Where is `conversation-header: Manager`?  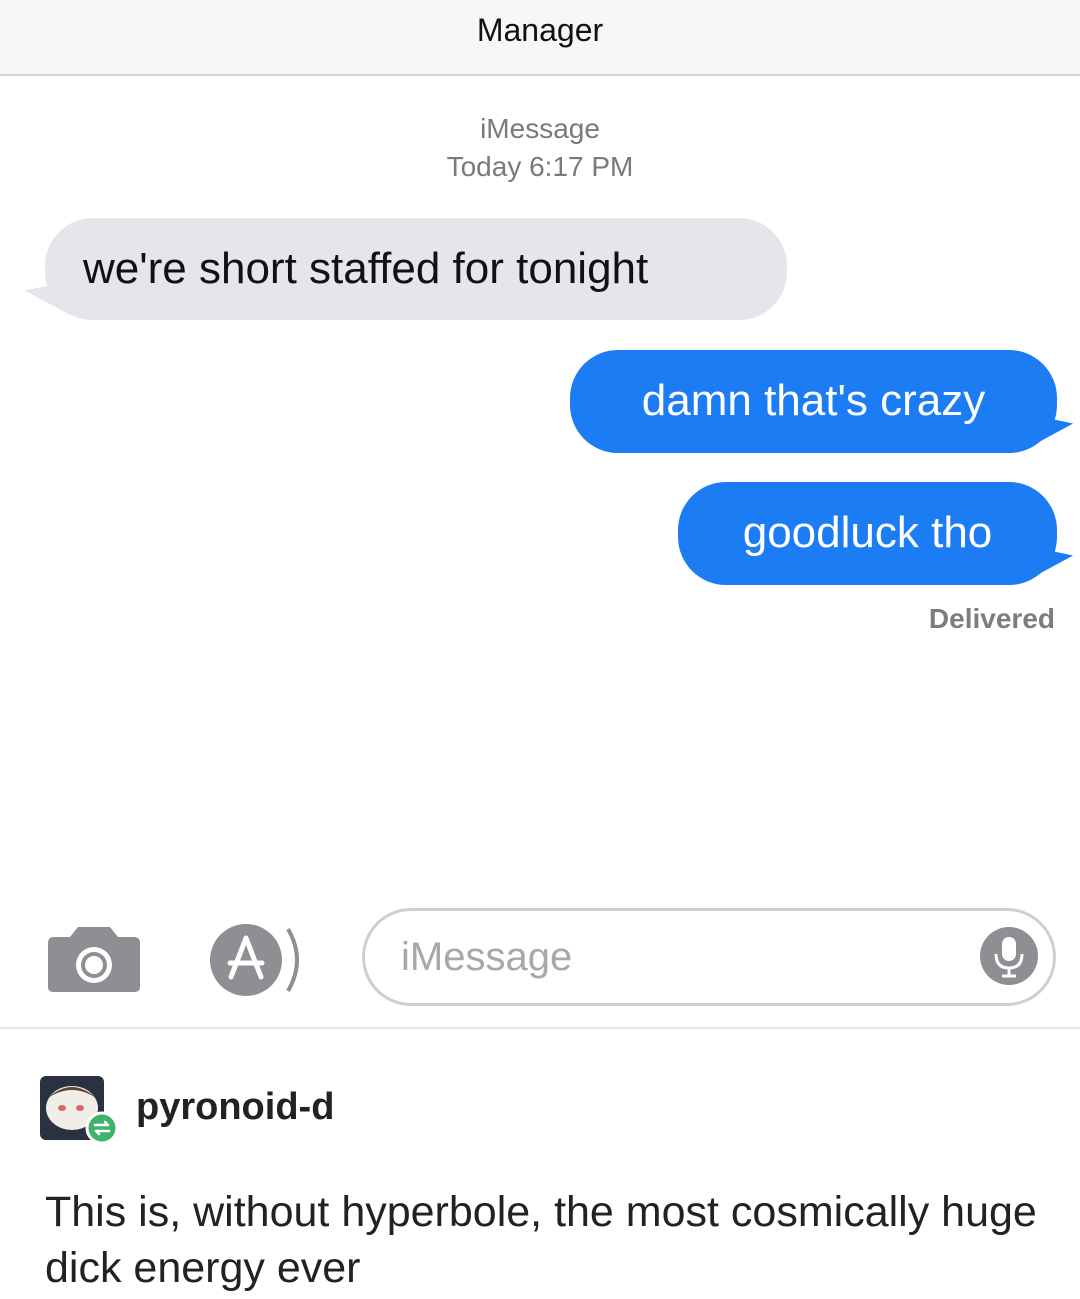
conversation-header: Manager is located at coordinates (540, 38).